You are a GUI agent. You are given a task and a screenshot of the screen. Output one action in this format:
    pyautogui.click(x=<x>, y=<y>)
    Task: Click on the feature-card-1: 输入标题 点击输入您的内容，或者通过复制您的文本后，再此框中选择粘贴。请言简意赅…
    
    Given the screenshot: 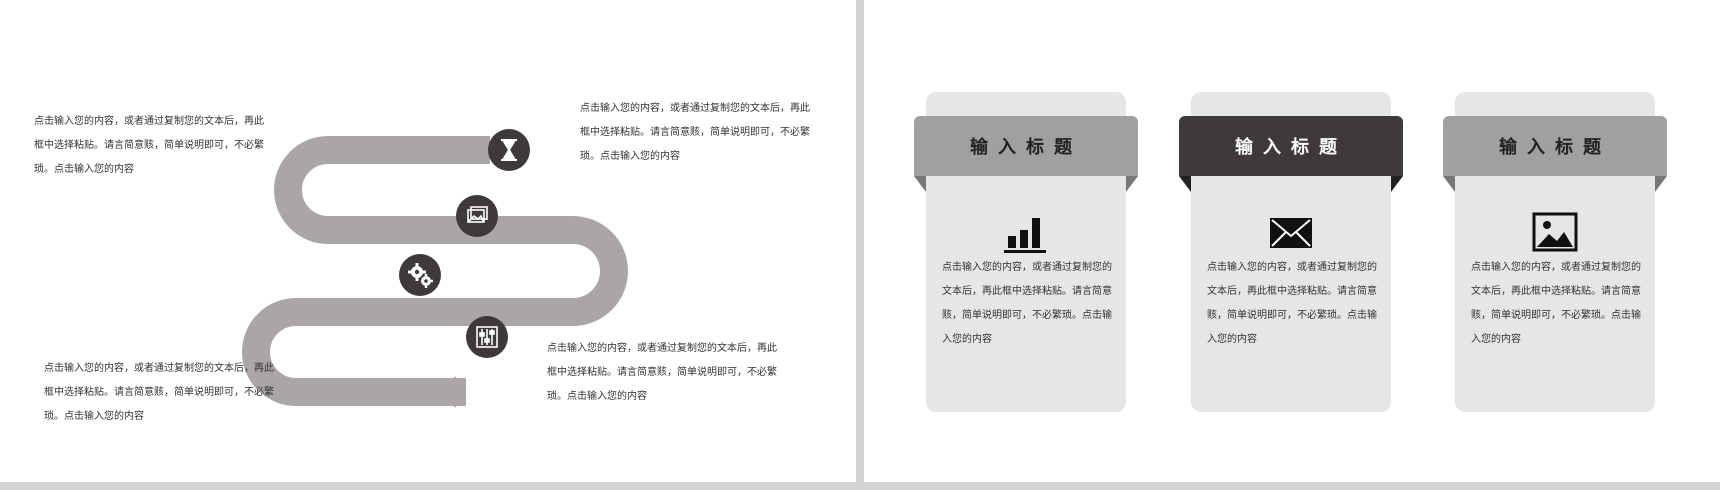 What is the action you would take?
    pyautogui.click(x=1026, y=252)
    